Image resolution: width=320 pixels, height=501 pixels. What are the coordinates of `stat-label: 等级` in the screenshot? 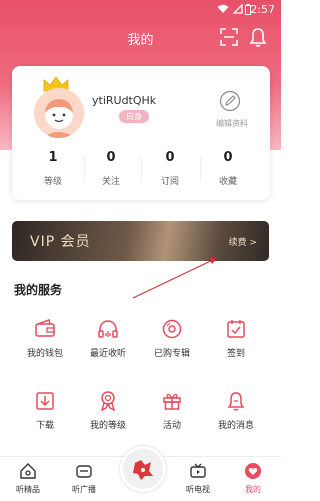 It's located at (52, 182).